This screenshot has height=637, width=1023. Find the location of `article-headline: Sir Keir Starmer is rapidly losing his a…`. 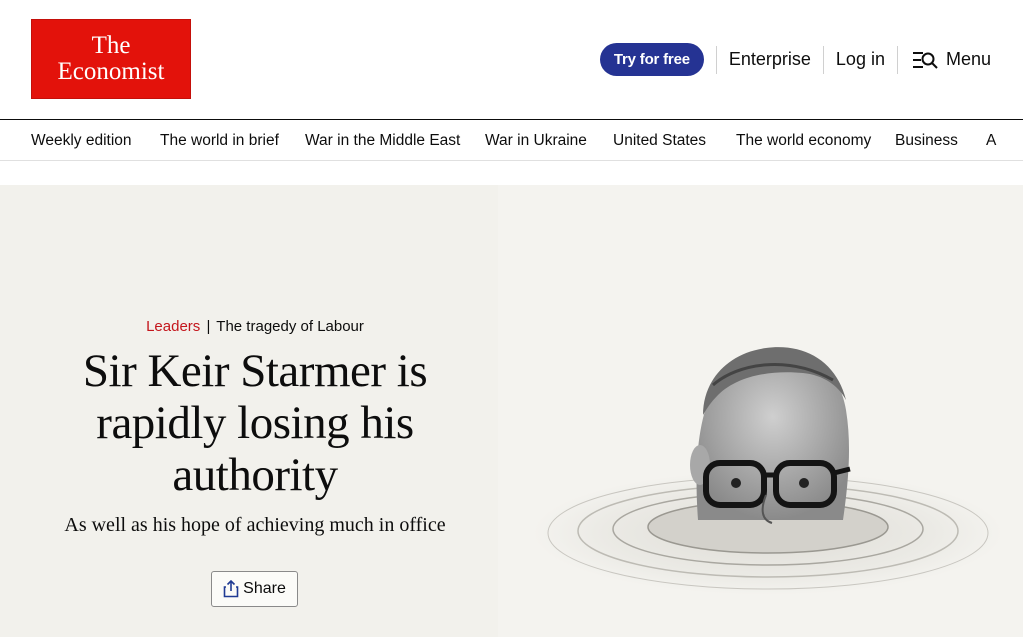

article-headline: Sir Keir Starmer is rapidly losing his a… is located at coordinates (255, 423).